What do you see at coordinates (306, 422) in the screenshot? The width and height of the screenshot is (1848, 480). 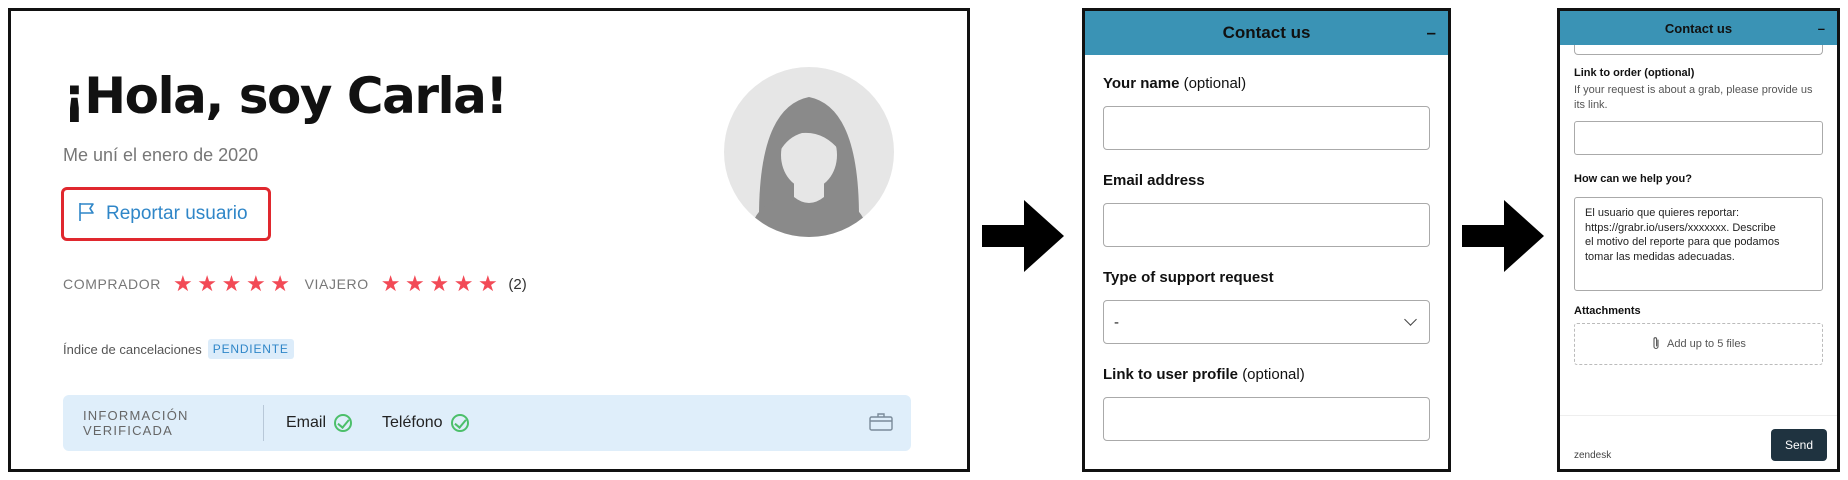 I see `verified-email-label: Email` at bounding box center [306, 422].